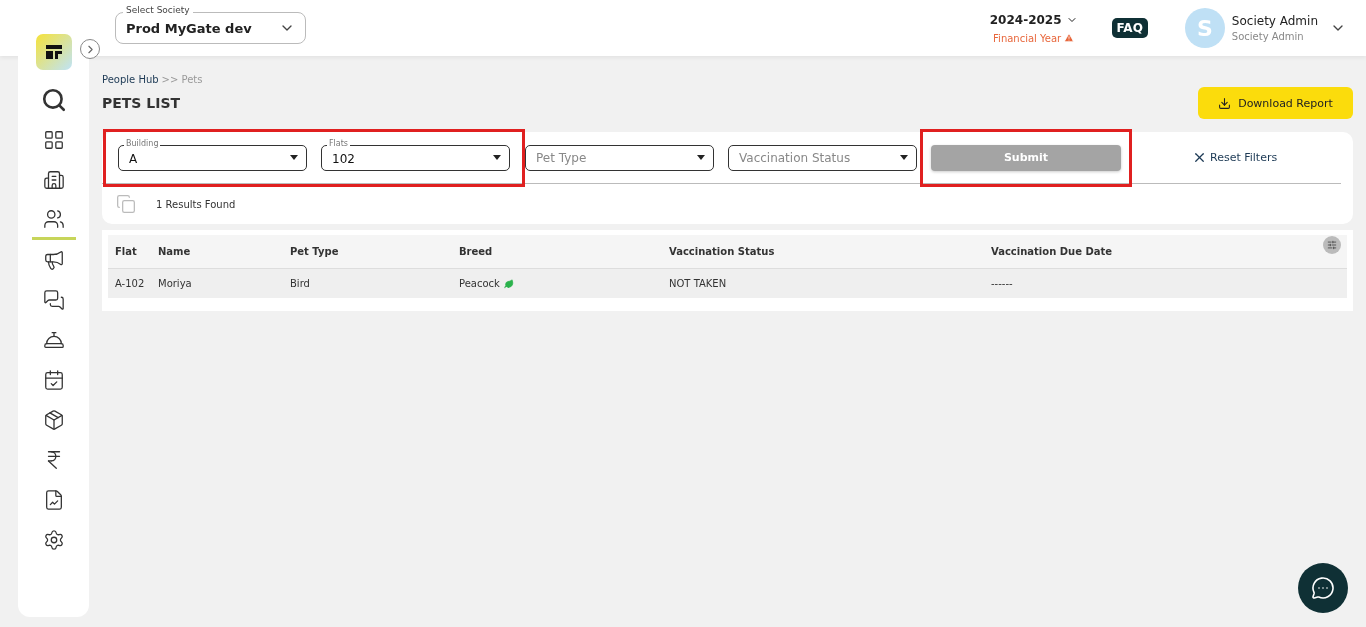  Describe the element at coordinates (1235, 157) in the screenshot. I see `reset-filters-button: Reset Filters` at that location.